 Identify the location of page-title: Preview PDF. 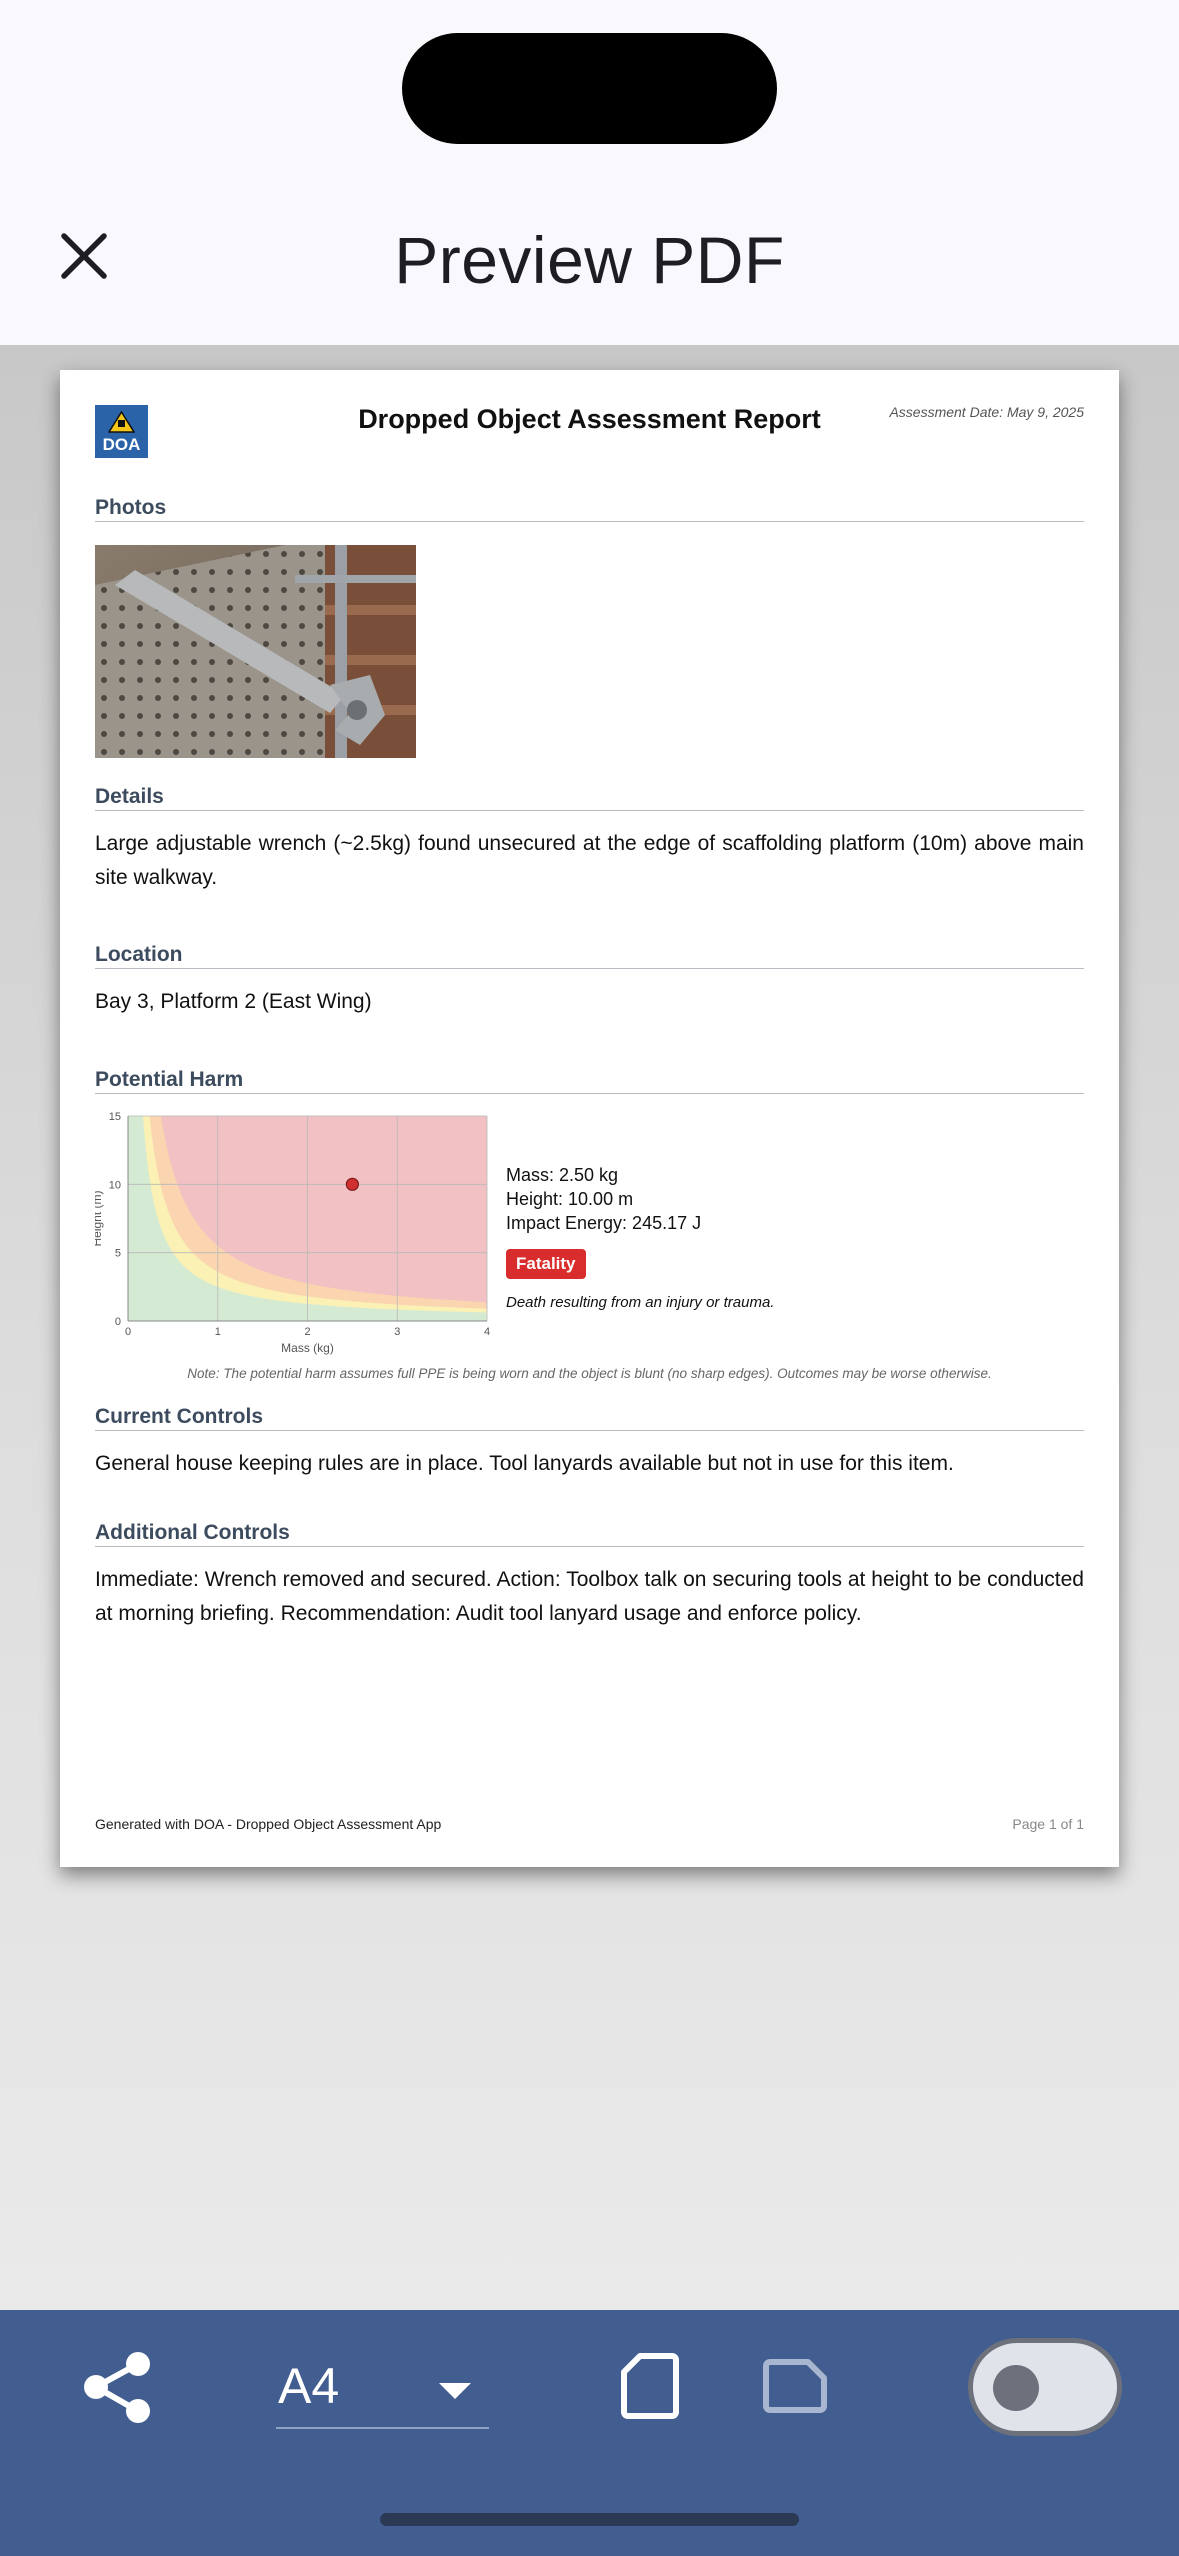
(589, 260).